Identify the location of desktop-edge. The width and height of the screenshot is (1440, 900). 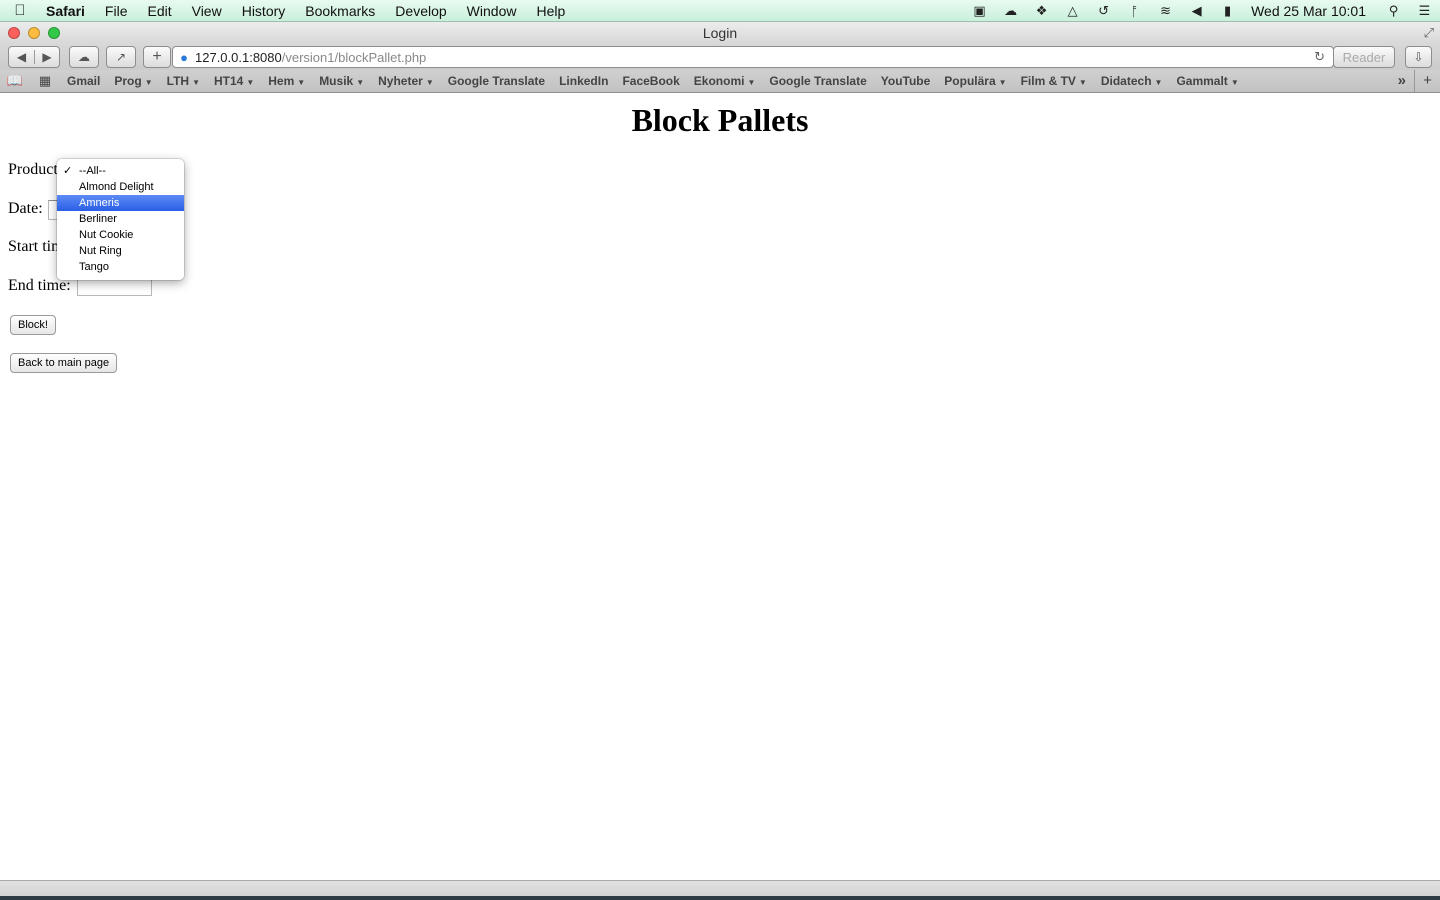
(720, 898).